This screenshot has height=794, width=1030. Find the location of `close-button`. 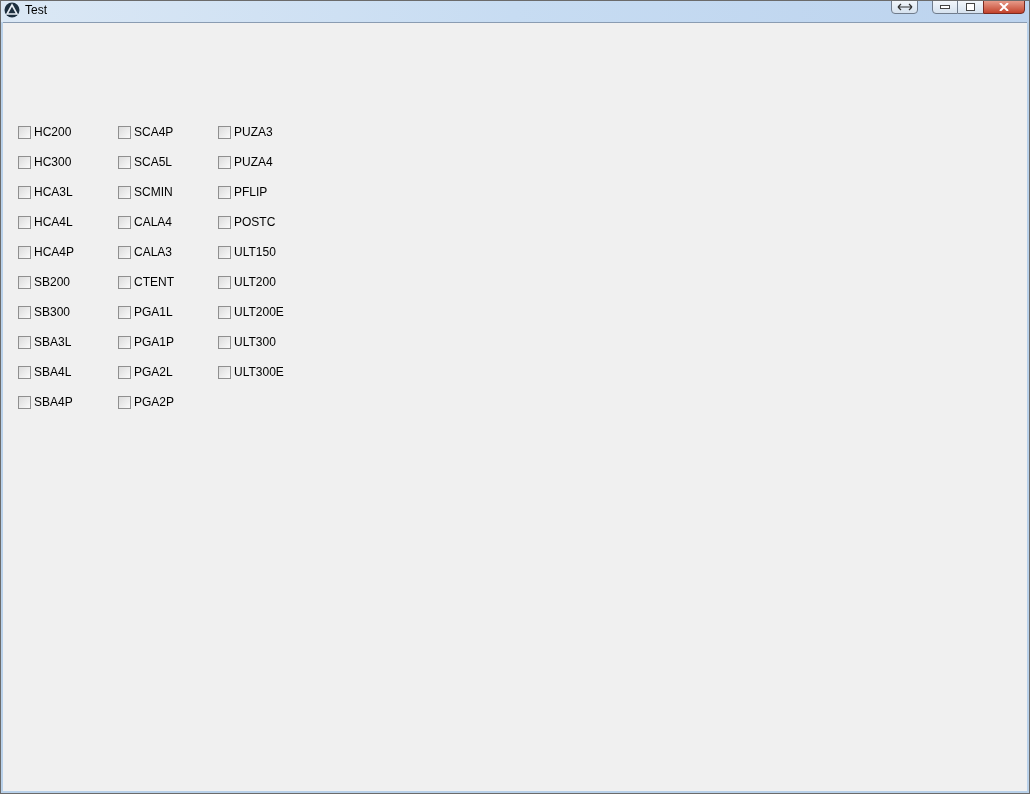

close-button is located at coordinates (1004, 7).